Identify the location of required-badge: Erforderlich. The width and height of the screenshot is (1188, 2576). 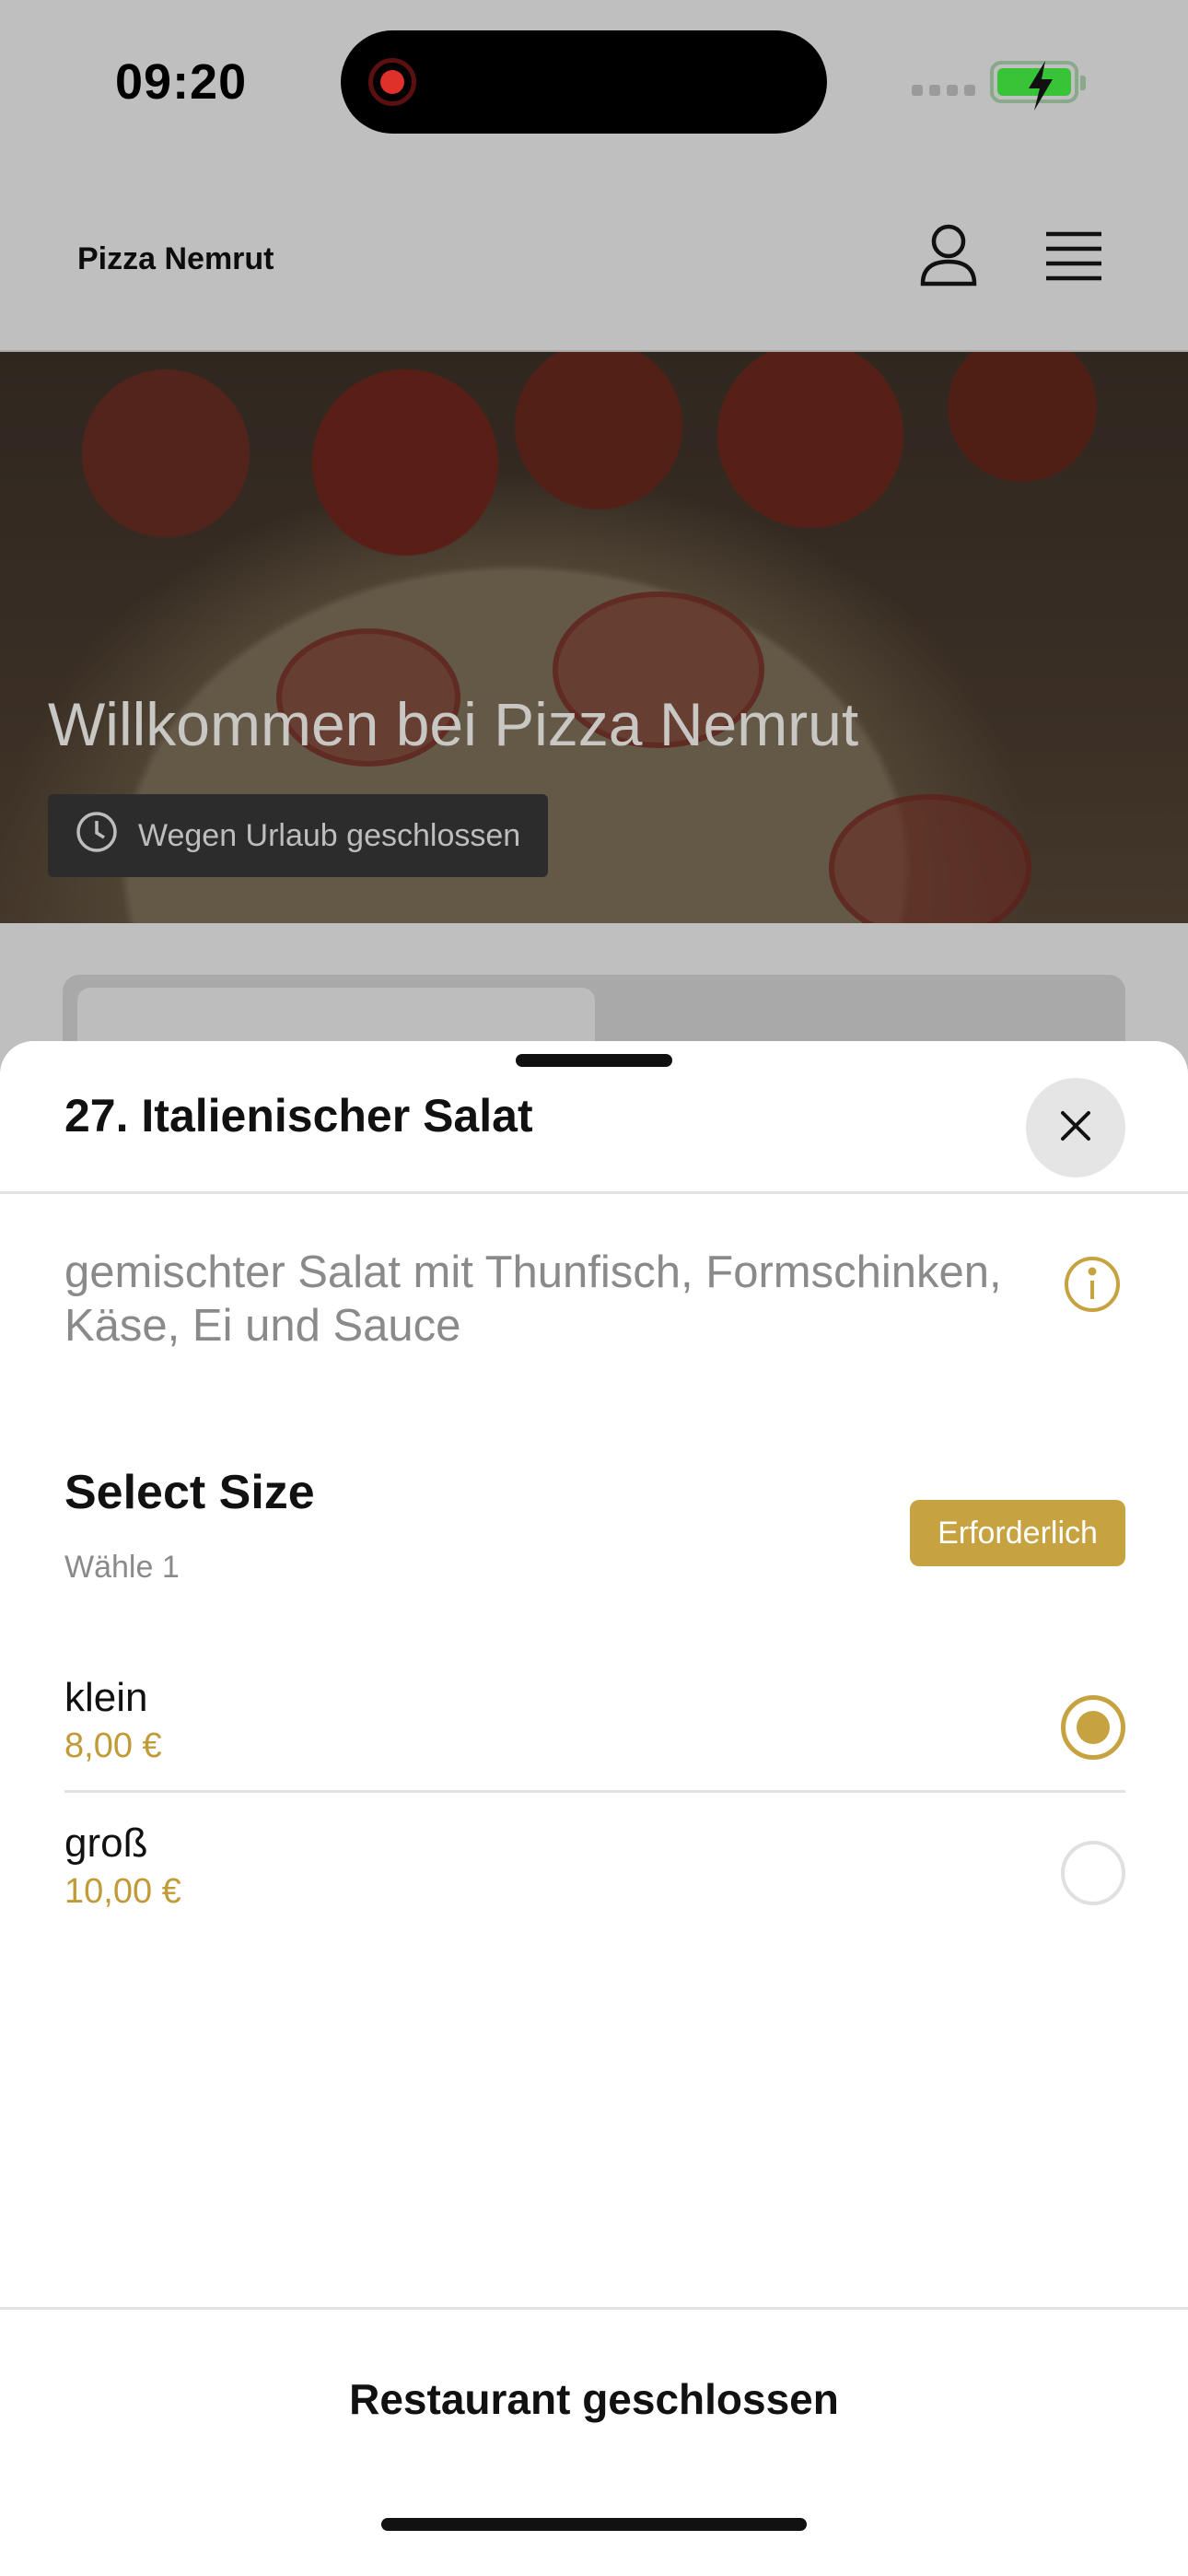
(1017, 1533).